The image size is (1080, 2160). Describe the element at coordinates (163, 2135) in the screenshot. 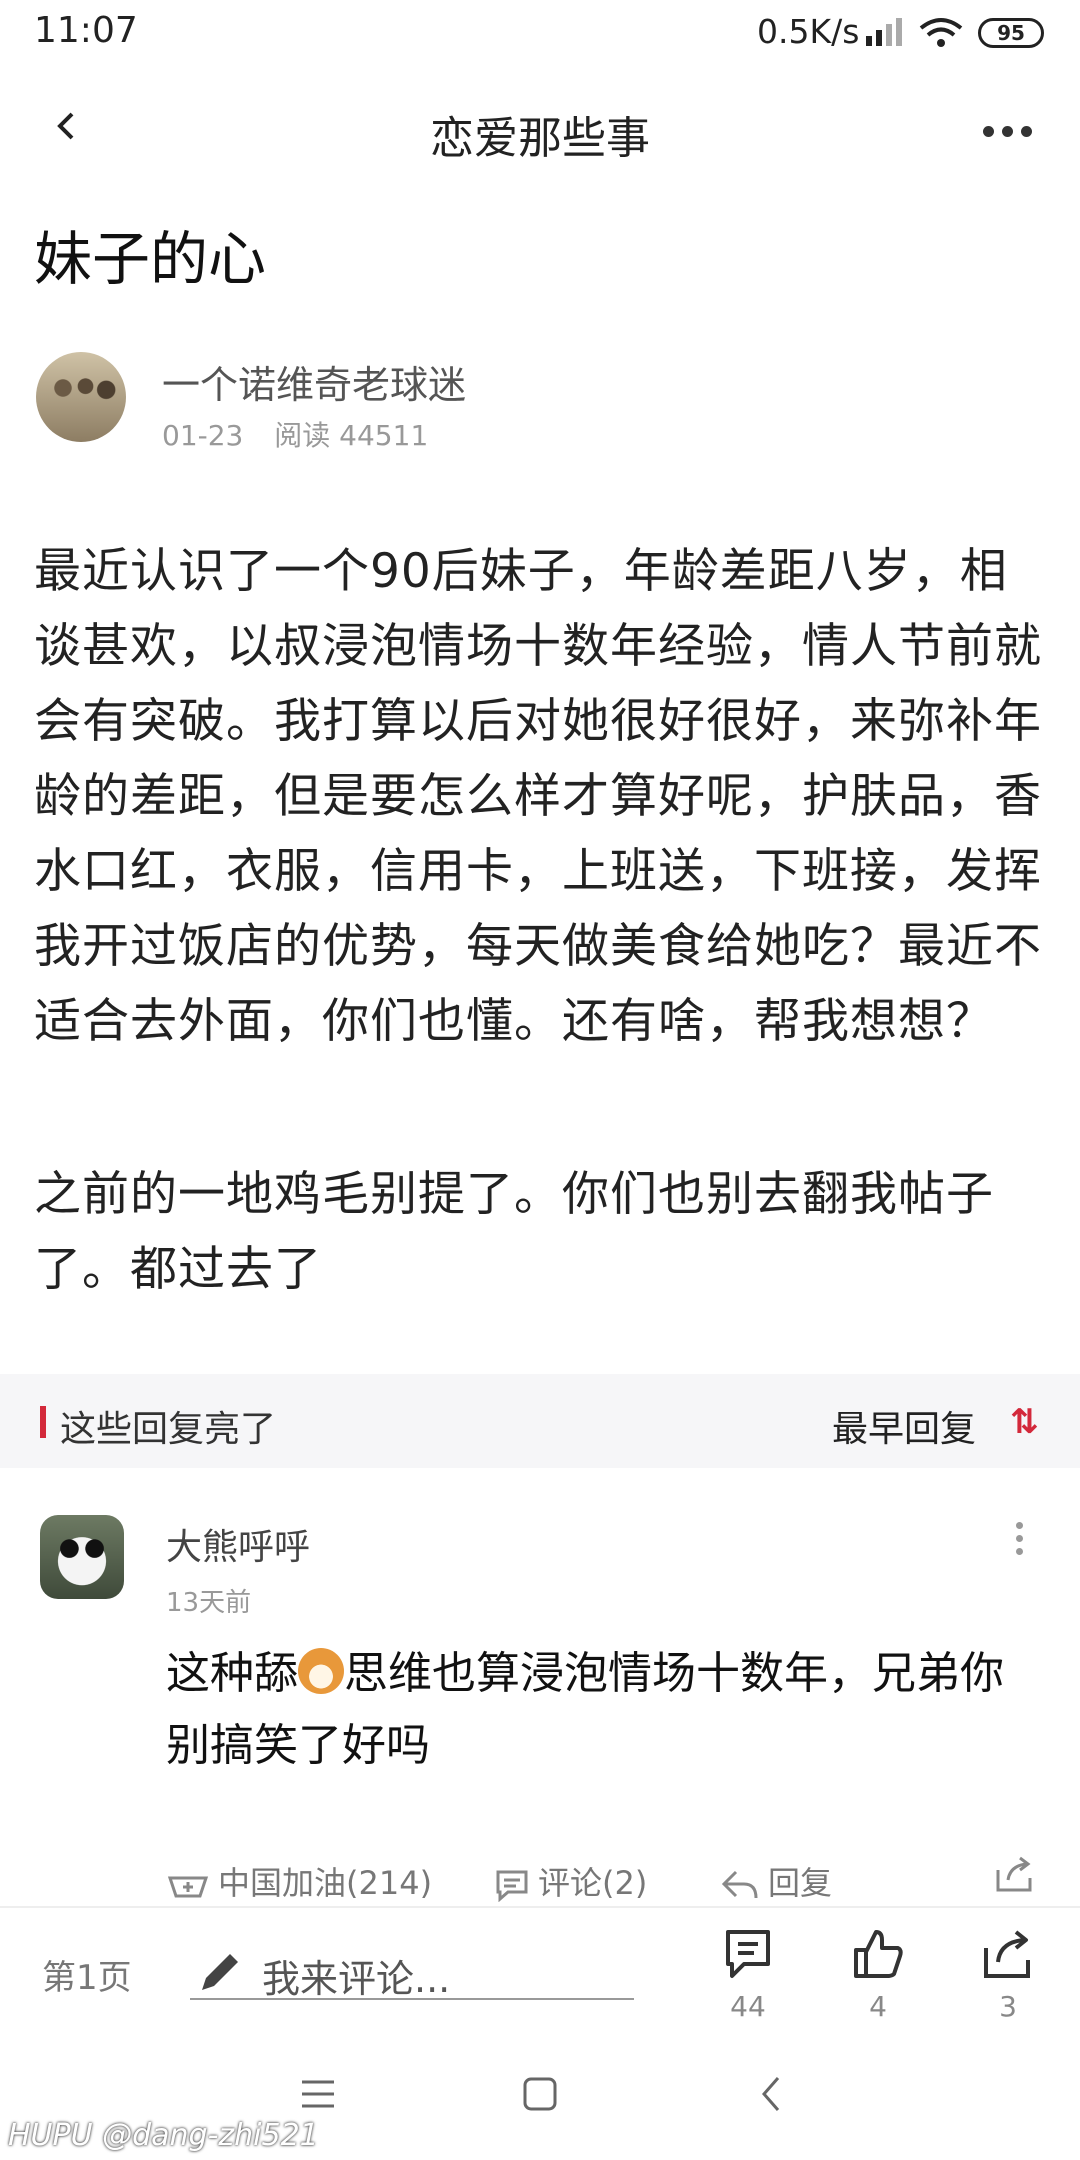

I see `watermark: HUPU @dang-zhi521` at that location.